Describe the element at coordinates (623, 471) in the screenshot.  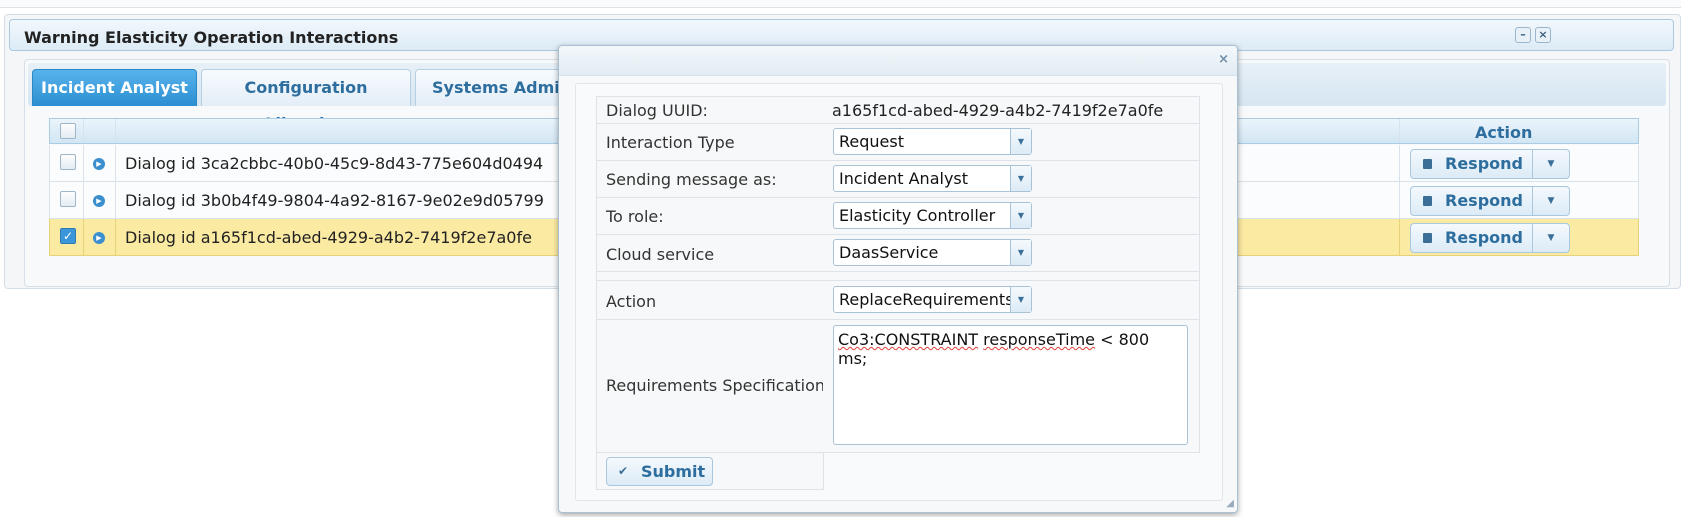
I see `checkmark-icon: ✔` at that location.